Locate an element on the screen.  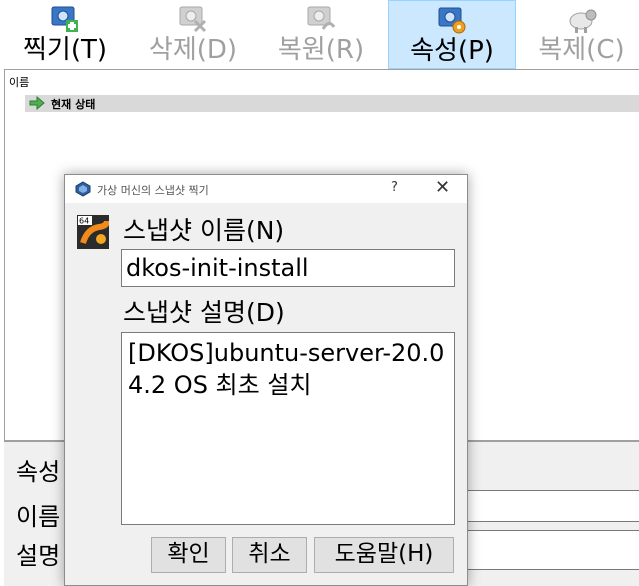
properties-label: 속성(P) is located at coordinates (452, 51).